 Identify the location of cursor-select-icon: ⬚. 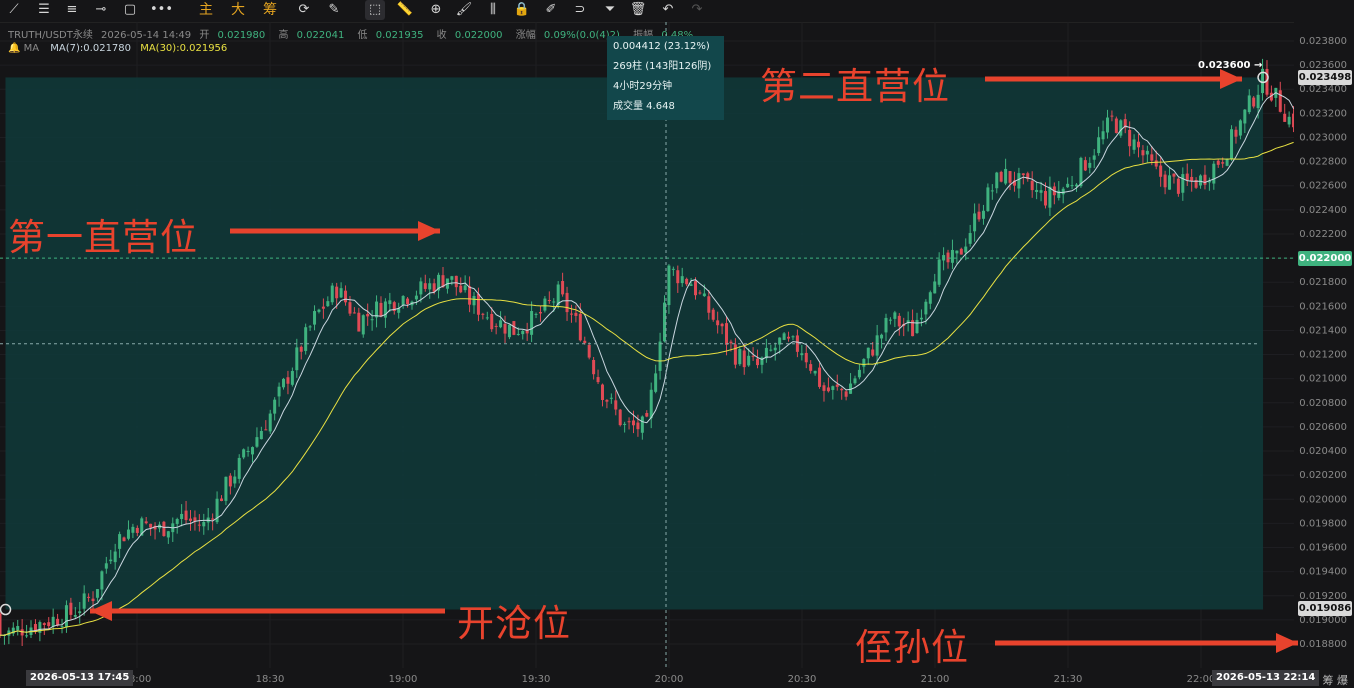
(375, 10).